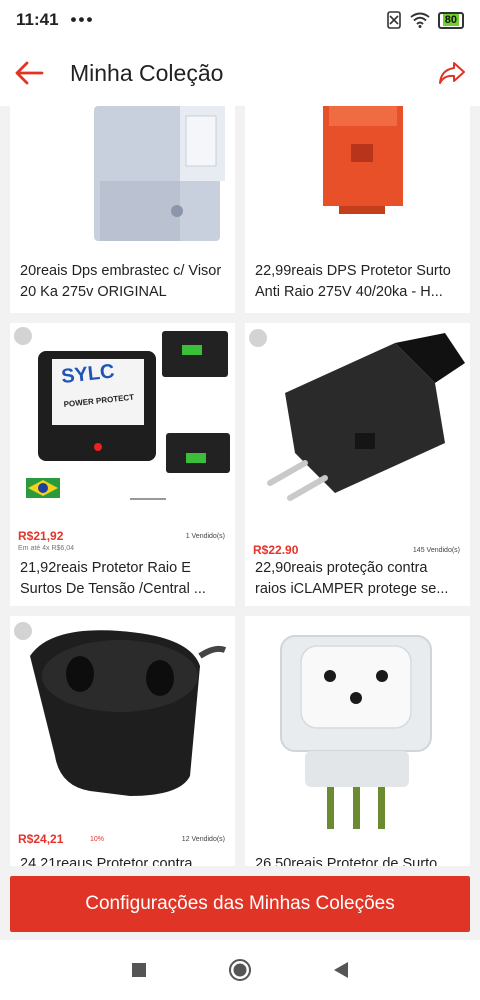  I want to click on product-price: R$22.90, so click(276, 550).